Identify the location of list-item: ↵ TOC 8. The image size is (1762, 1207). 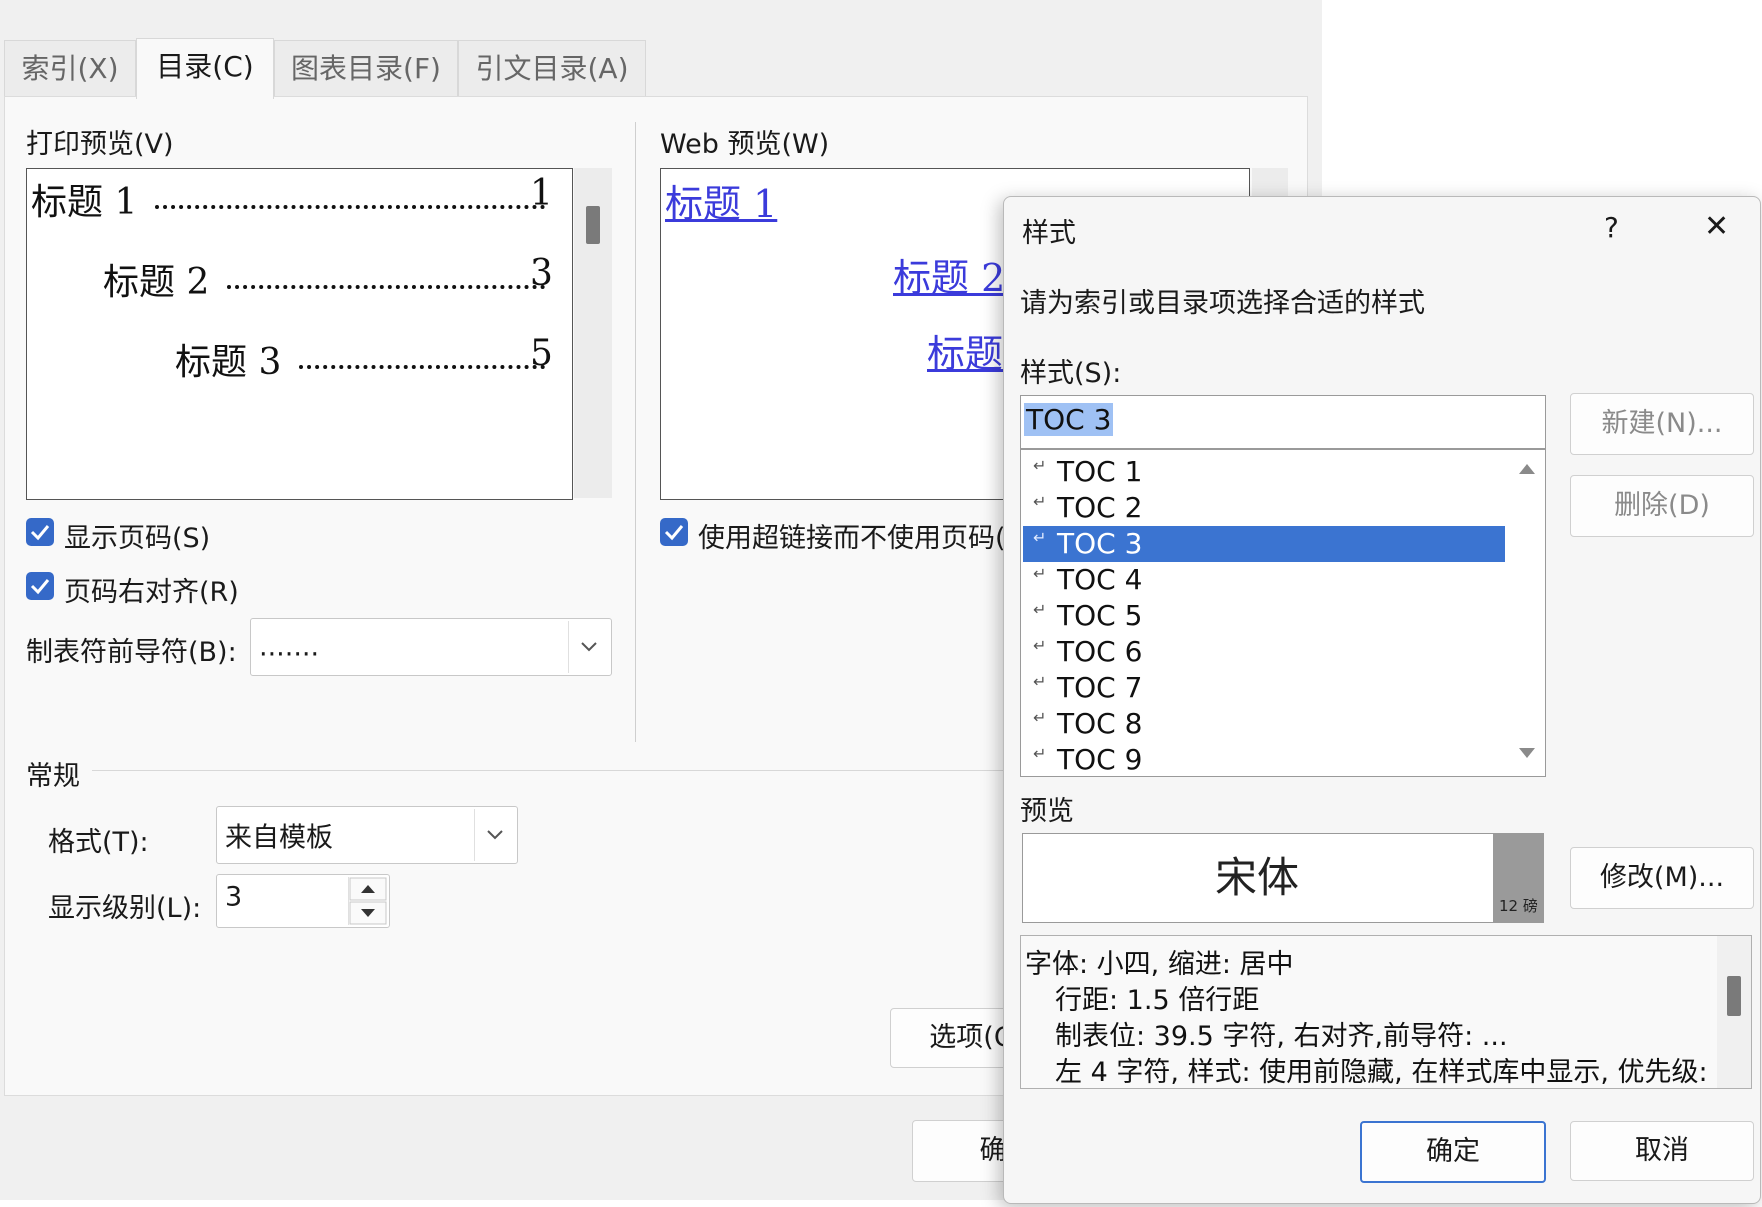
(1264, 724).